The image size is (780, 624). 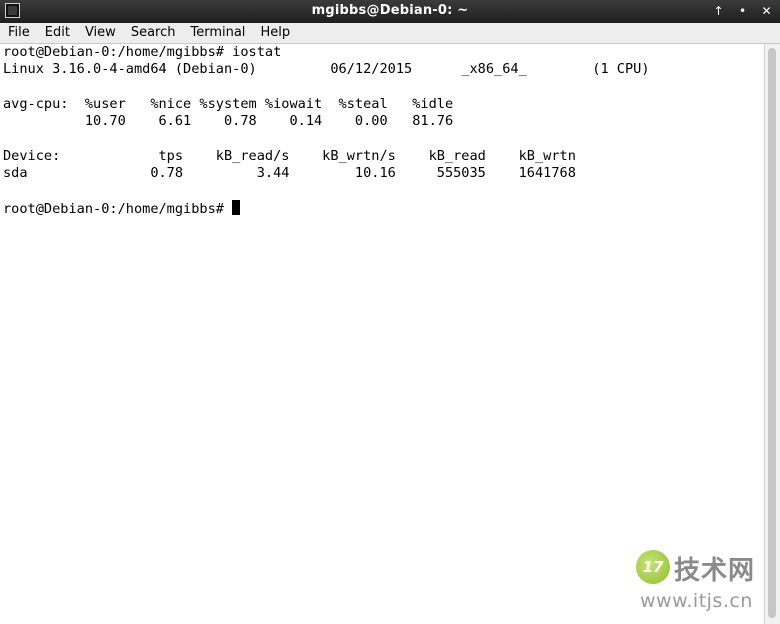 I want to click on menu-terminal: Terminal, so click(x=217, y=33).